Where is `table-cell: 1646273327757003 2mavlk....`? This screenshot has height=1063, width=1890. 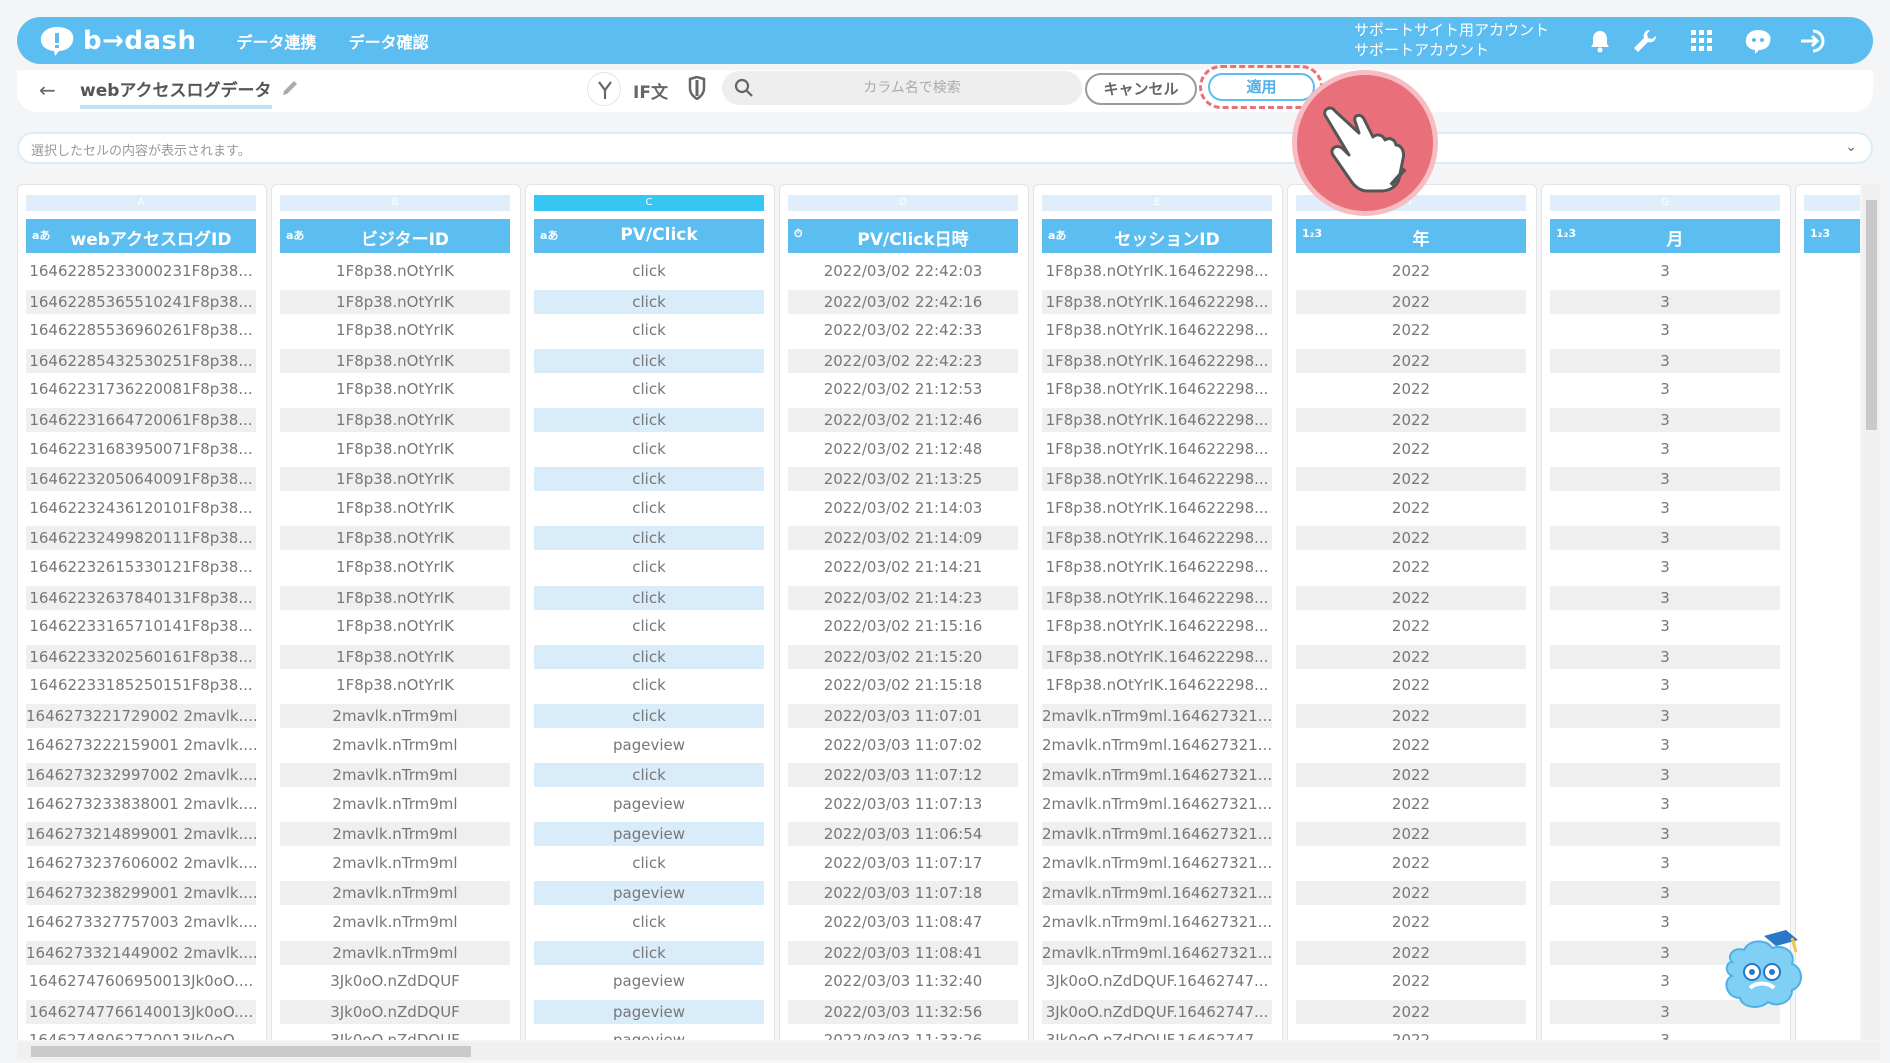 table-cell: 1646273327757003 2mavlk.... is located at coordinates (141, 923).